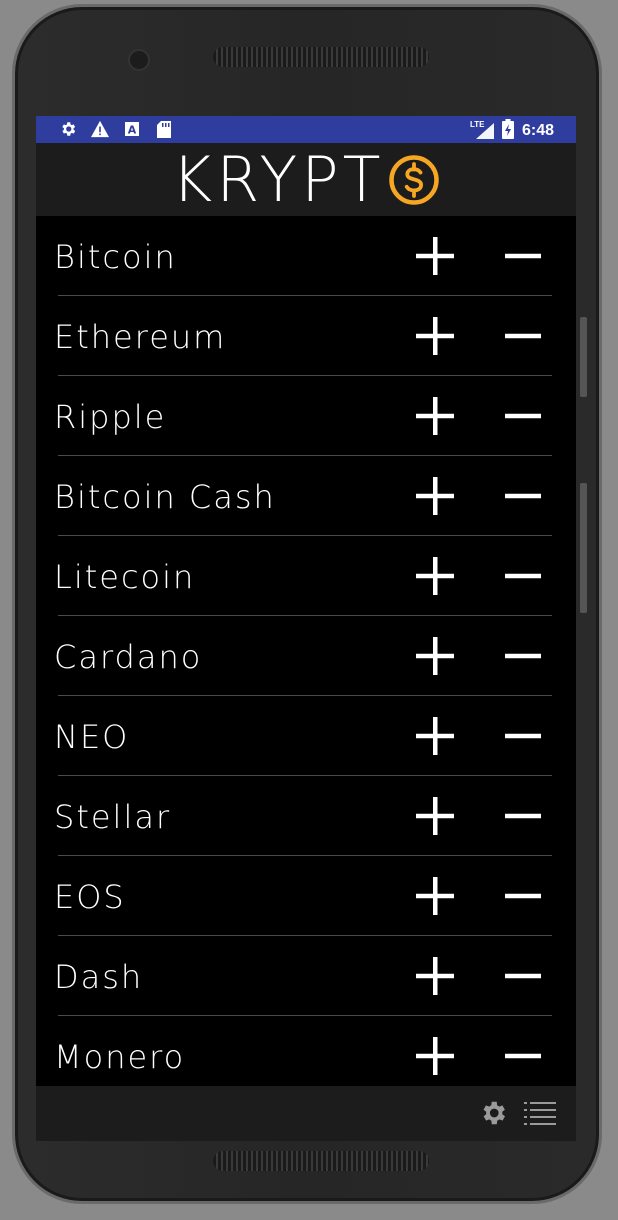 This screenshot has width=618, height=1220. Describe the element at coordinates (306, 576) in the screenshot. I see `coin-row: Litecoin` at that location.